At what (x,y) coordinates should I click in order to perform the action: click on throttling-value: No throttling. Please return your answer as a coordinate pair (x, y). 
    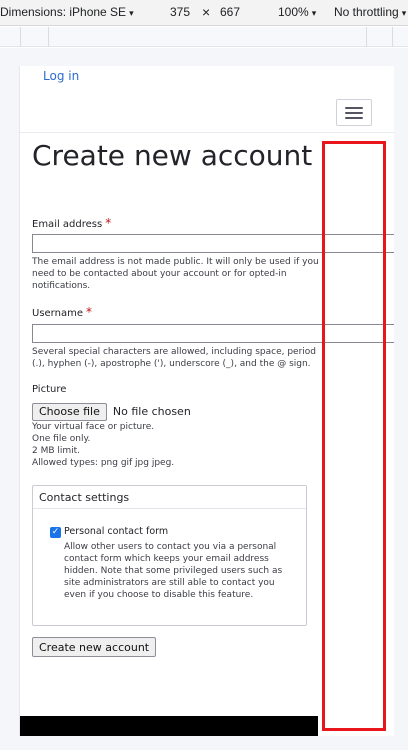
    Looking at the image, I should click on (366, 12).